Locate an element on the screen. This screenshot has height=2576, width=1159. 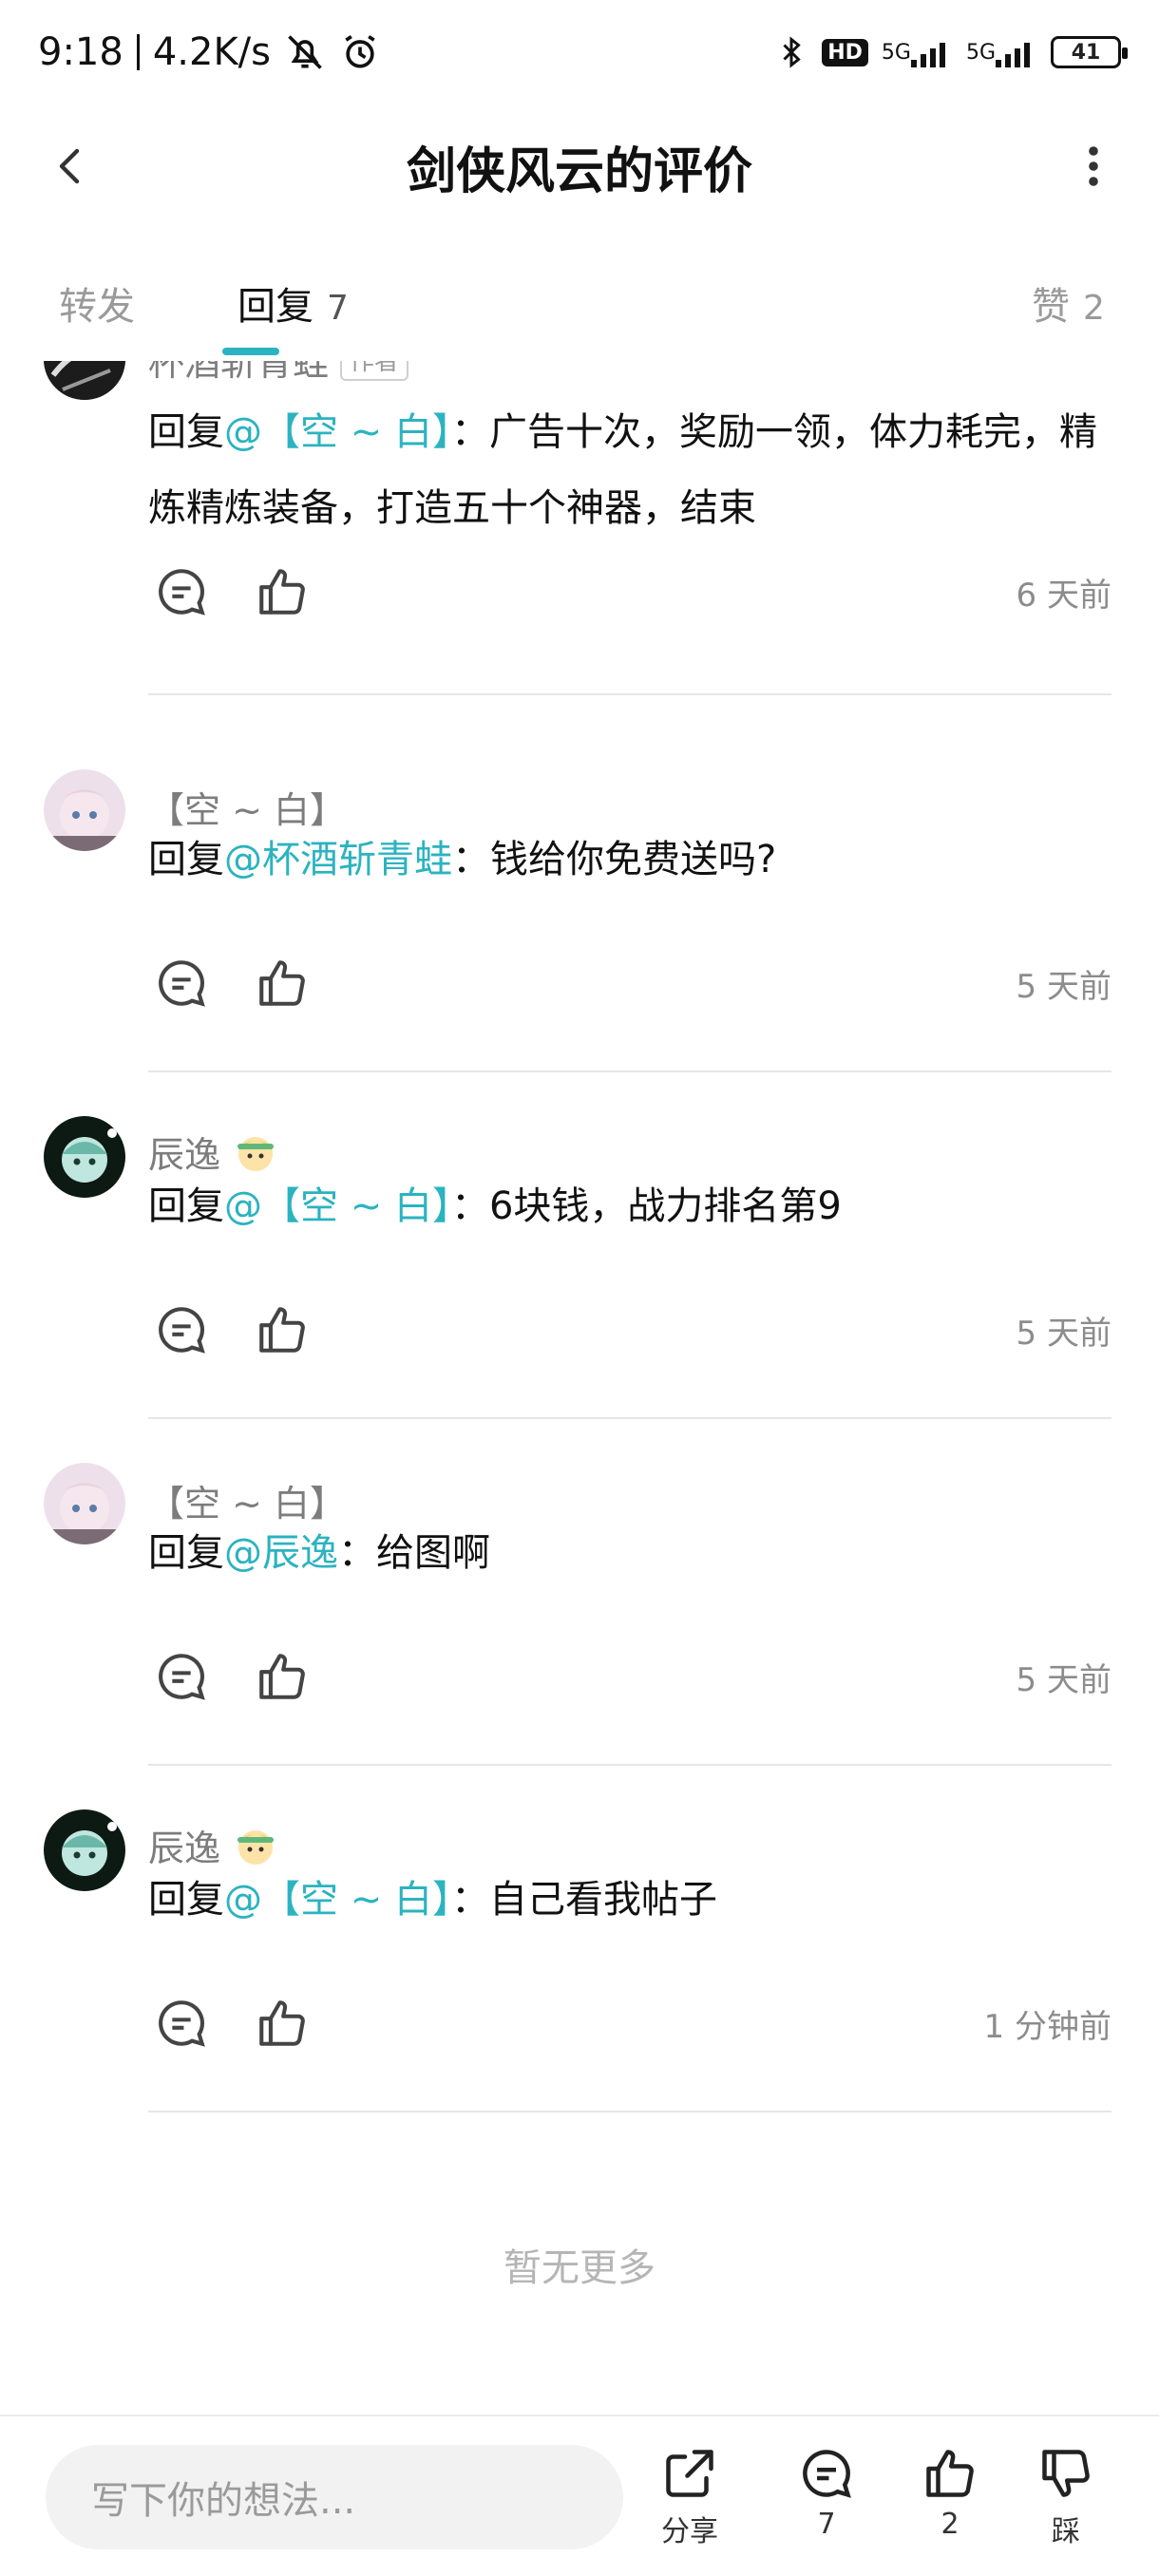
tab-likes-count: 2 is located at coordinates (1094, 308).